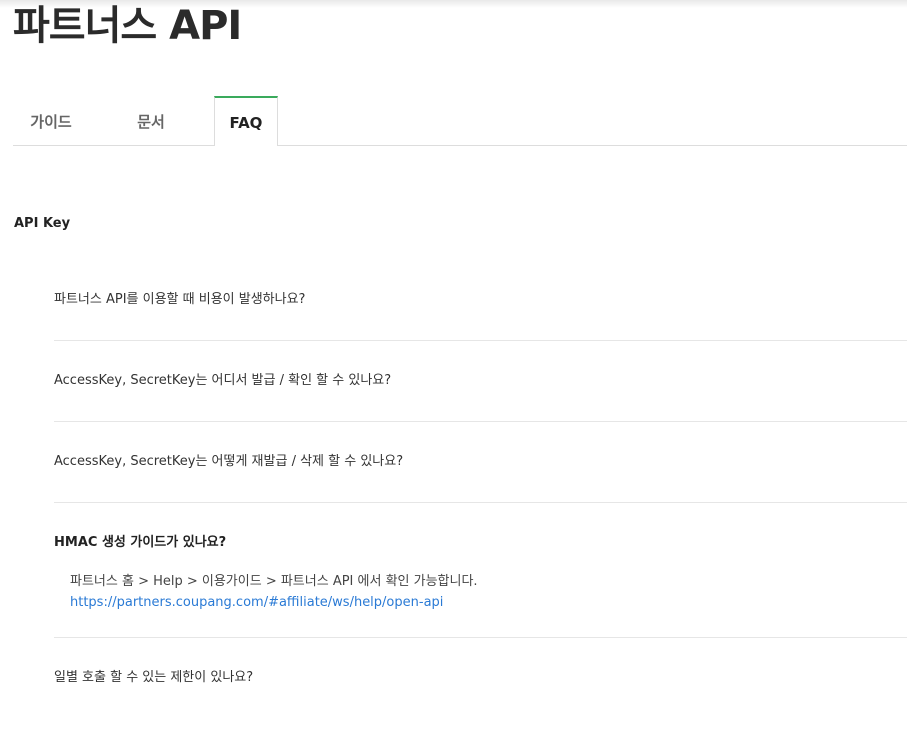 The image size is (907, 733). Describe the element at coordinates (460, 121) in the screenshot. I see `tab-bar: 가이드 문서 FAQ` at that location.